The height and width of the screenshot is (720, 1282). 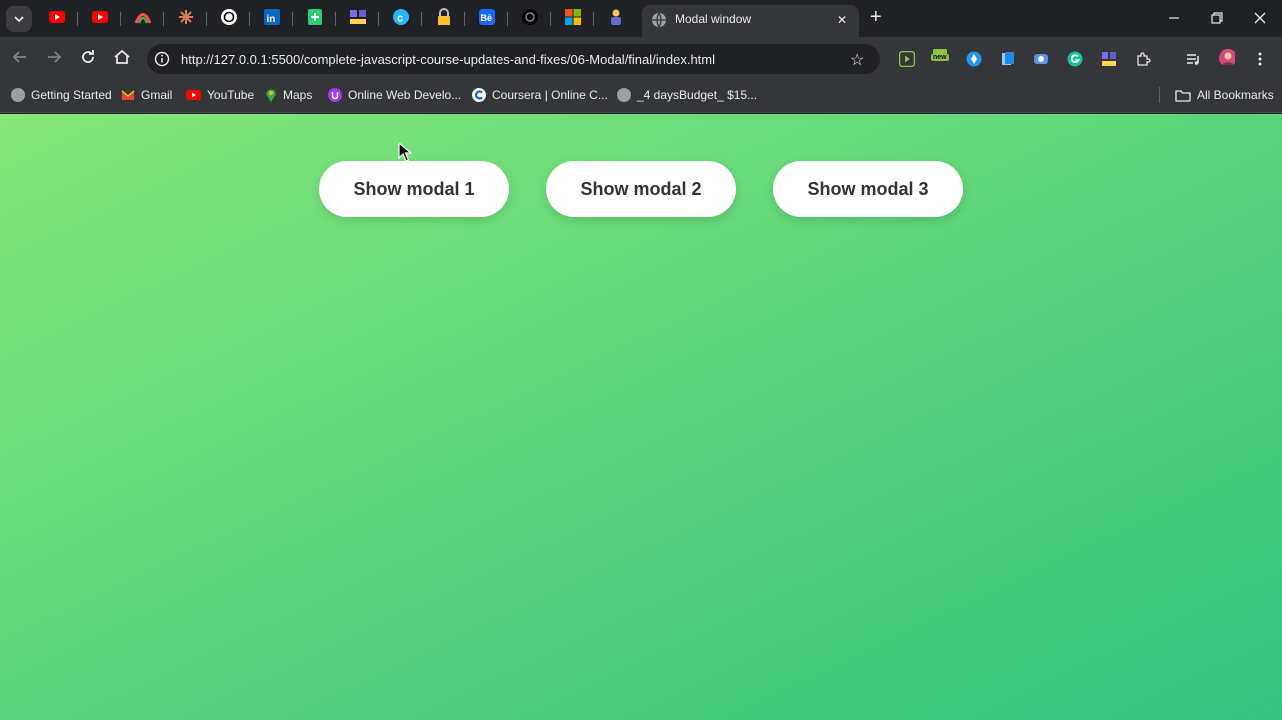 I want to click on maps-icon, so click(x=271, y=95).